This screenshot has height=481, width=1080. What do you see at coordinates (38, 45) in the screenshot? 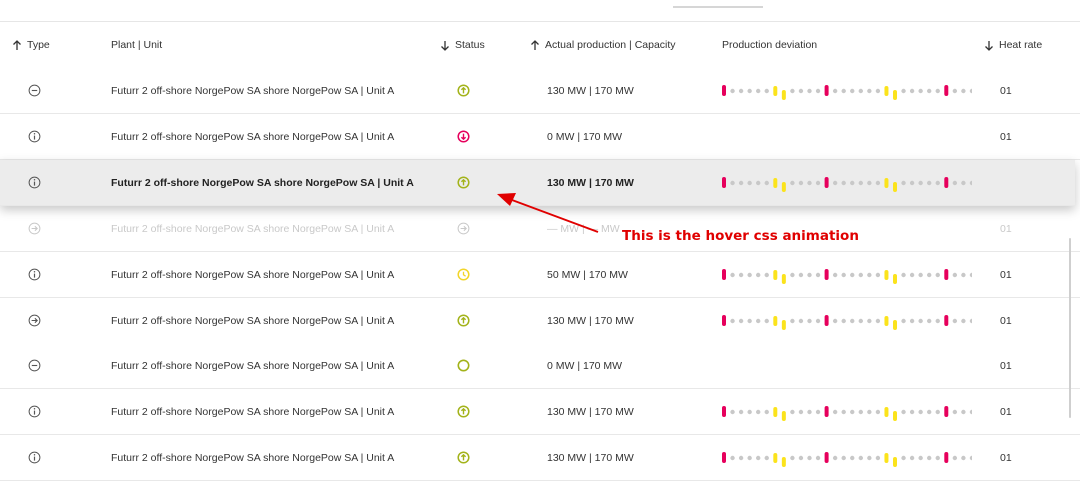
I see `column-header-type-label: Type` at bounding box center [38, 45].